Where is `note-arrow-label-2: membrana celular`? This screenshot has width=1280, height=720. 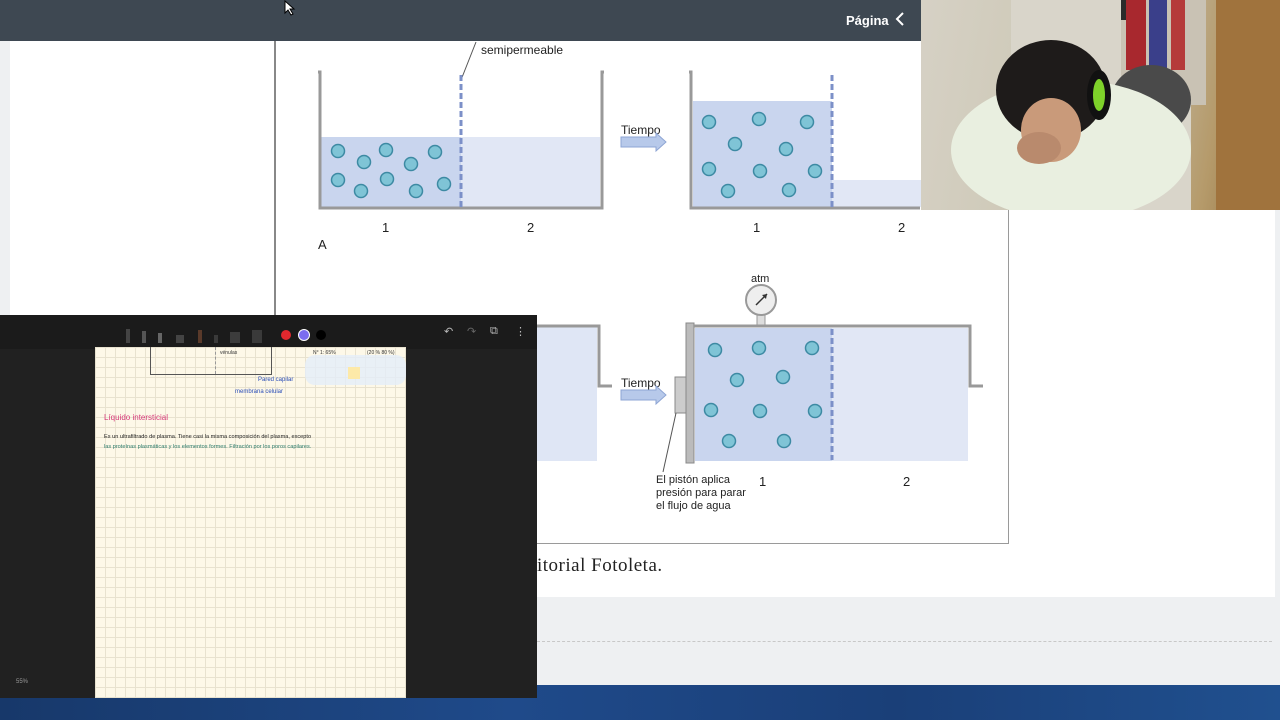
note-arrow-label-2: membrana celular is located at coordinates (259, 392).